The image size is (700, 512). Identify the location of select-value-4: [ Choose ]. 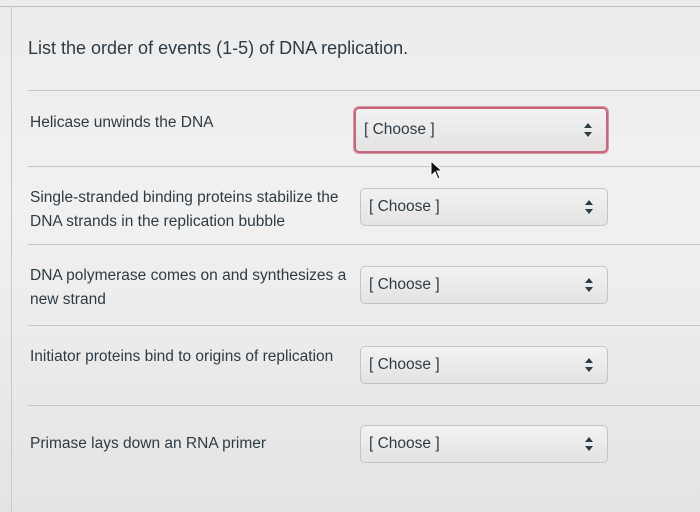
(404, 364).